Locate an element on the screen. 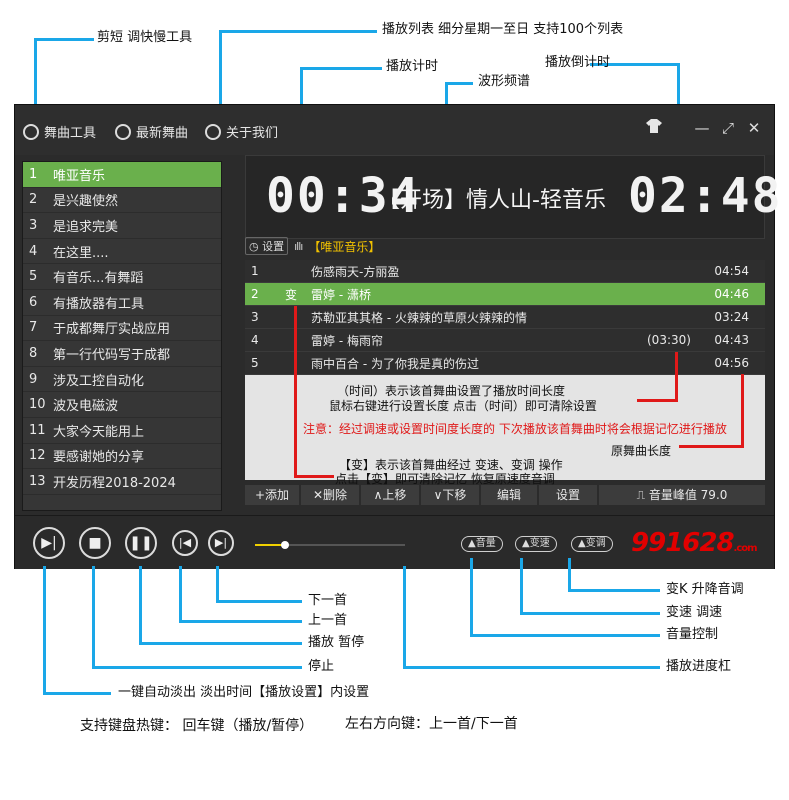  playlist-number: 12 is located at coordinates (37, 456).